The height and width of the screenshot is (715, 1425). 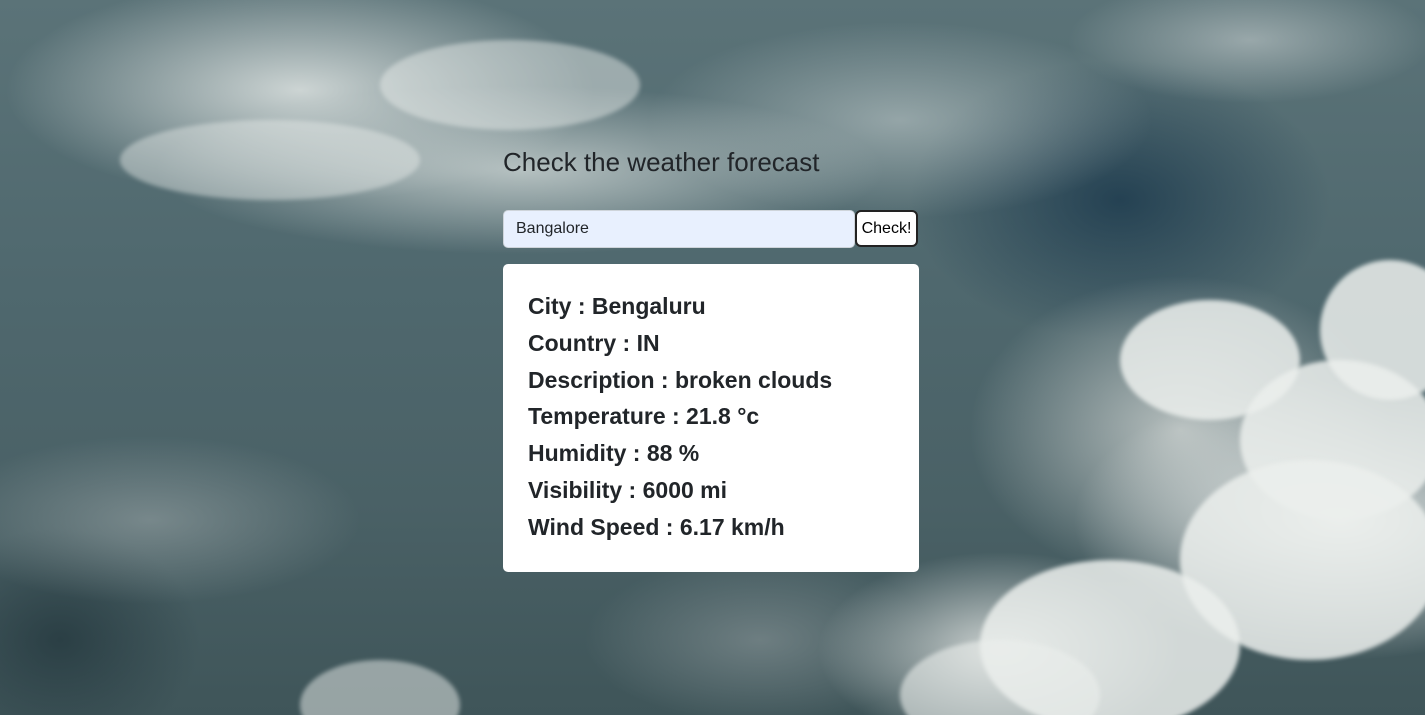 What do you see at coordinates (614, 453) in the screenshot?
I see `humidity-row: Humidity : 88 %` at bounding box center [614, 453].